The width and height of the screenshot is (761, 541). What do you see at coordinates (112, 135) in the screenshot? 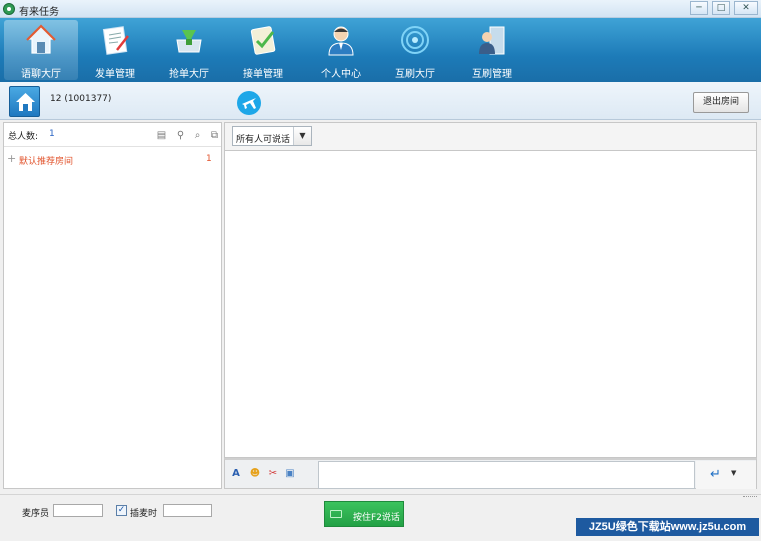
I see `member-panel-header: 总人数: 1 ▤ ⚲ ⌕ ⧉` at bounding box center [112, 135].